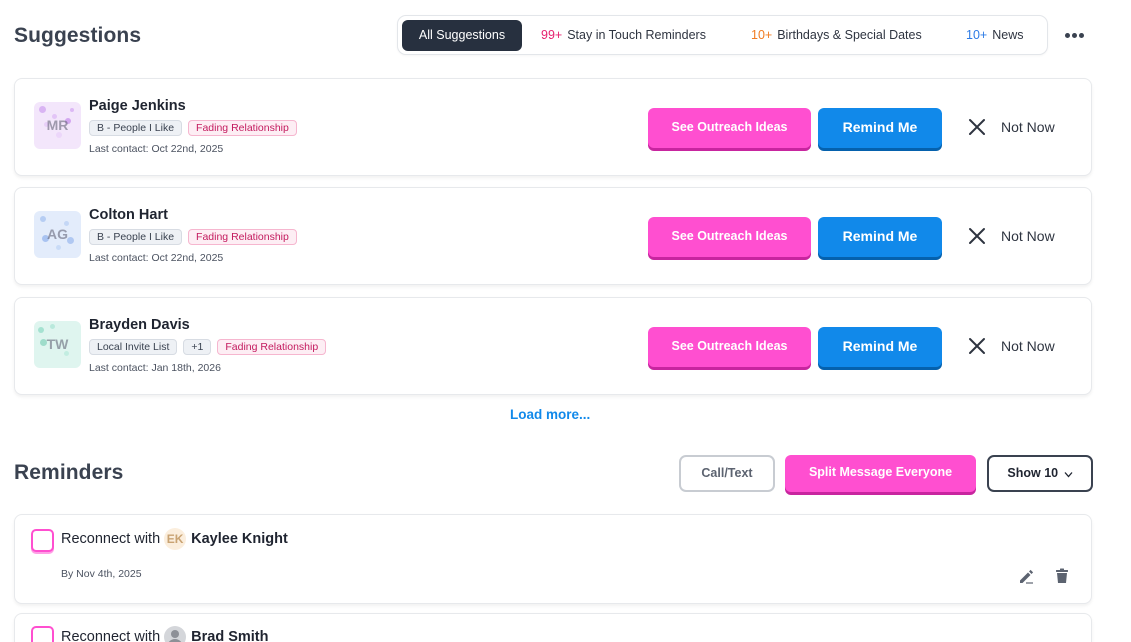 This screenshot has width=1131, height=642. I want to click on show-count-label: Show 10, so click(1033, 473).